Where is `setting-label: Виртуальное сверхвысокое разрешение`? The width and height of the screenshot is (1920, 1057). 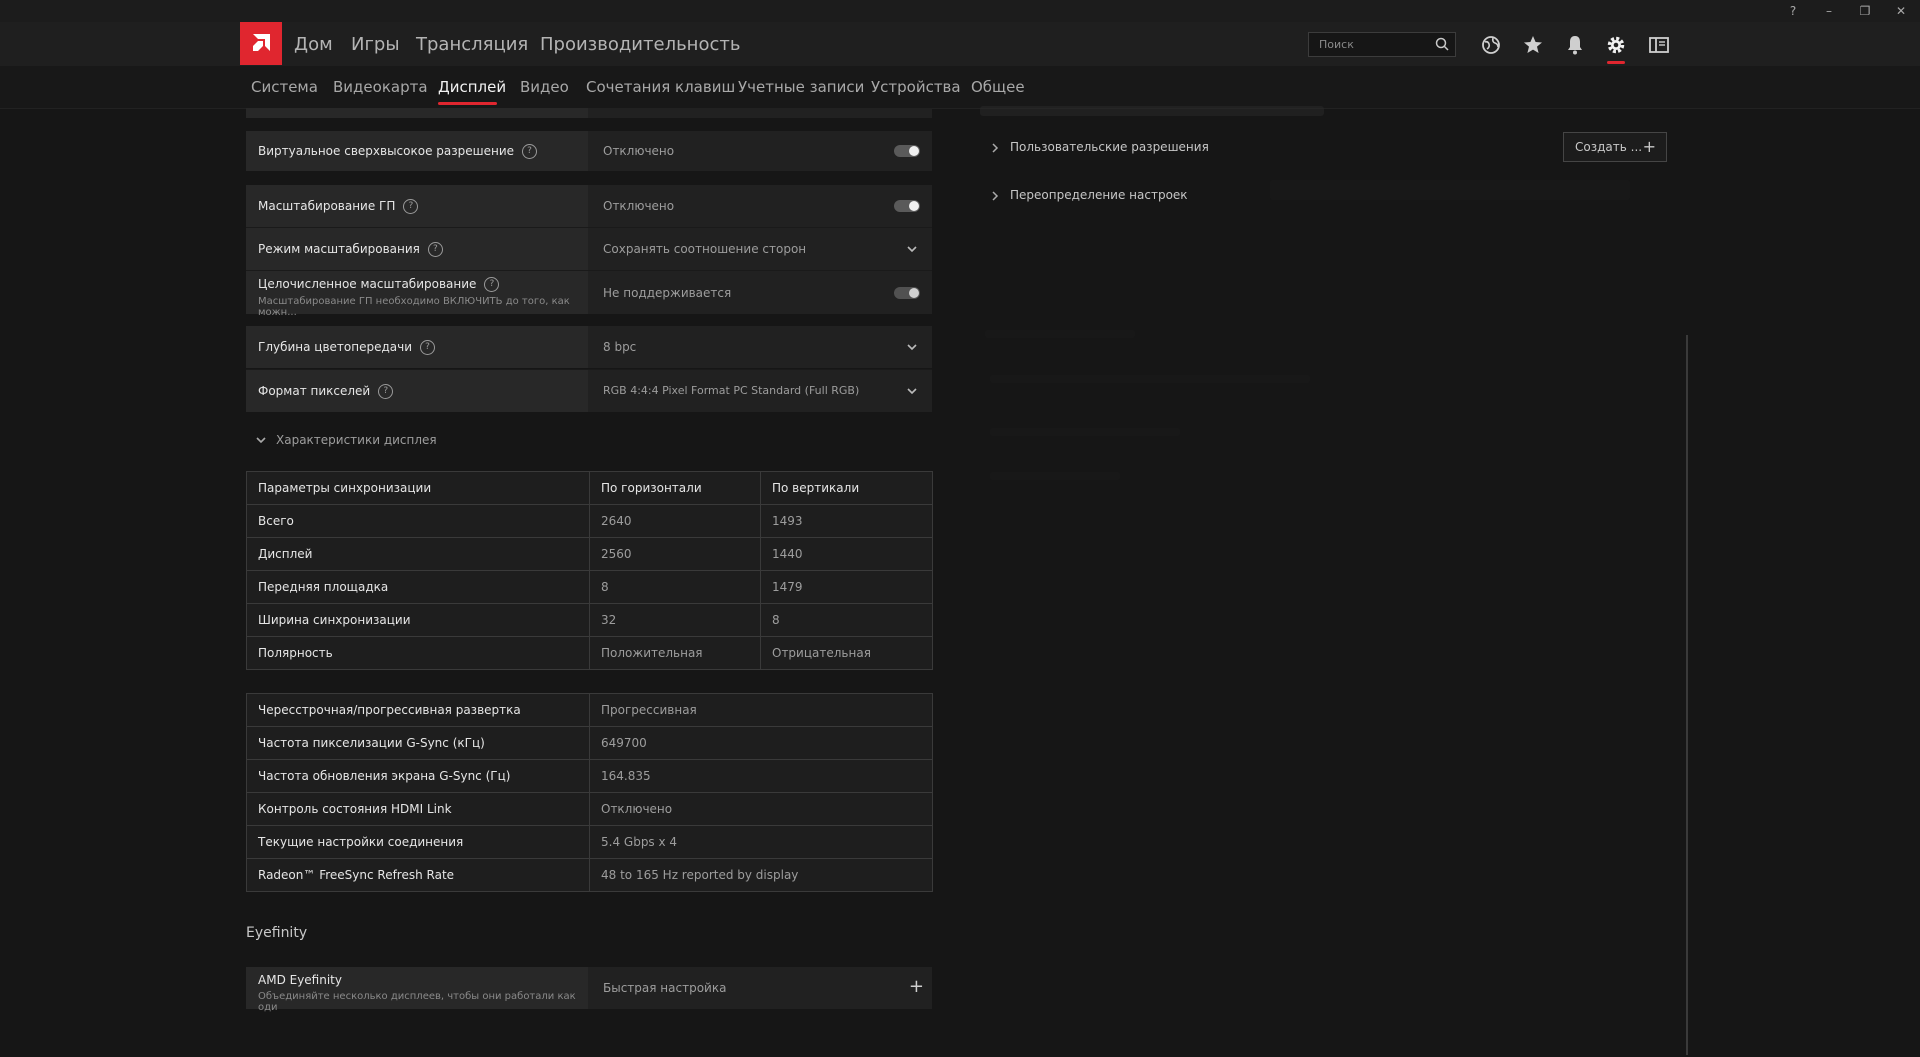 setting-label: Виртуальное сверхвысокое разрешение is located at coordinates (386, 151).